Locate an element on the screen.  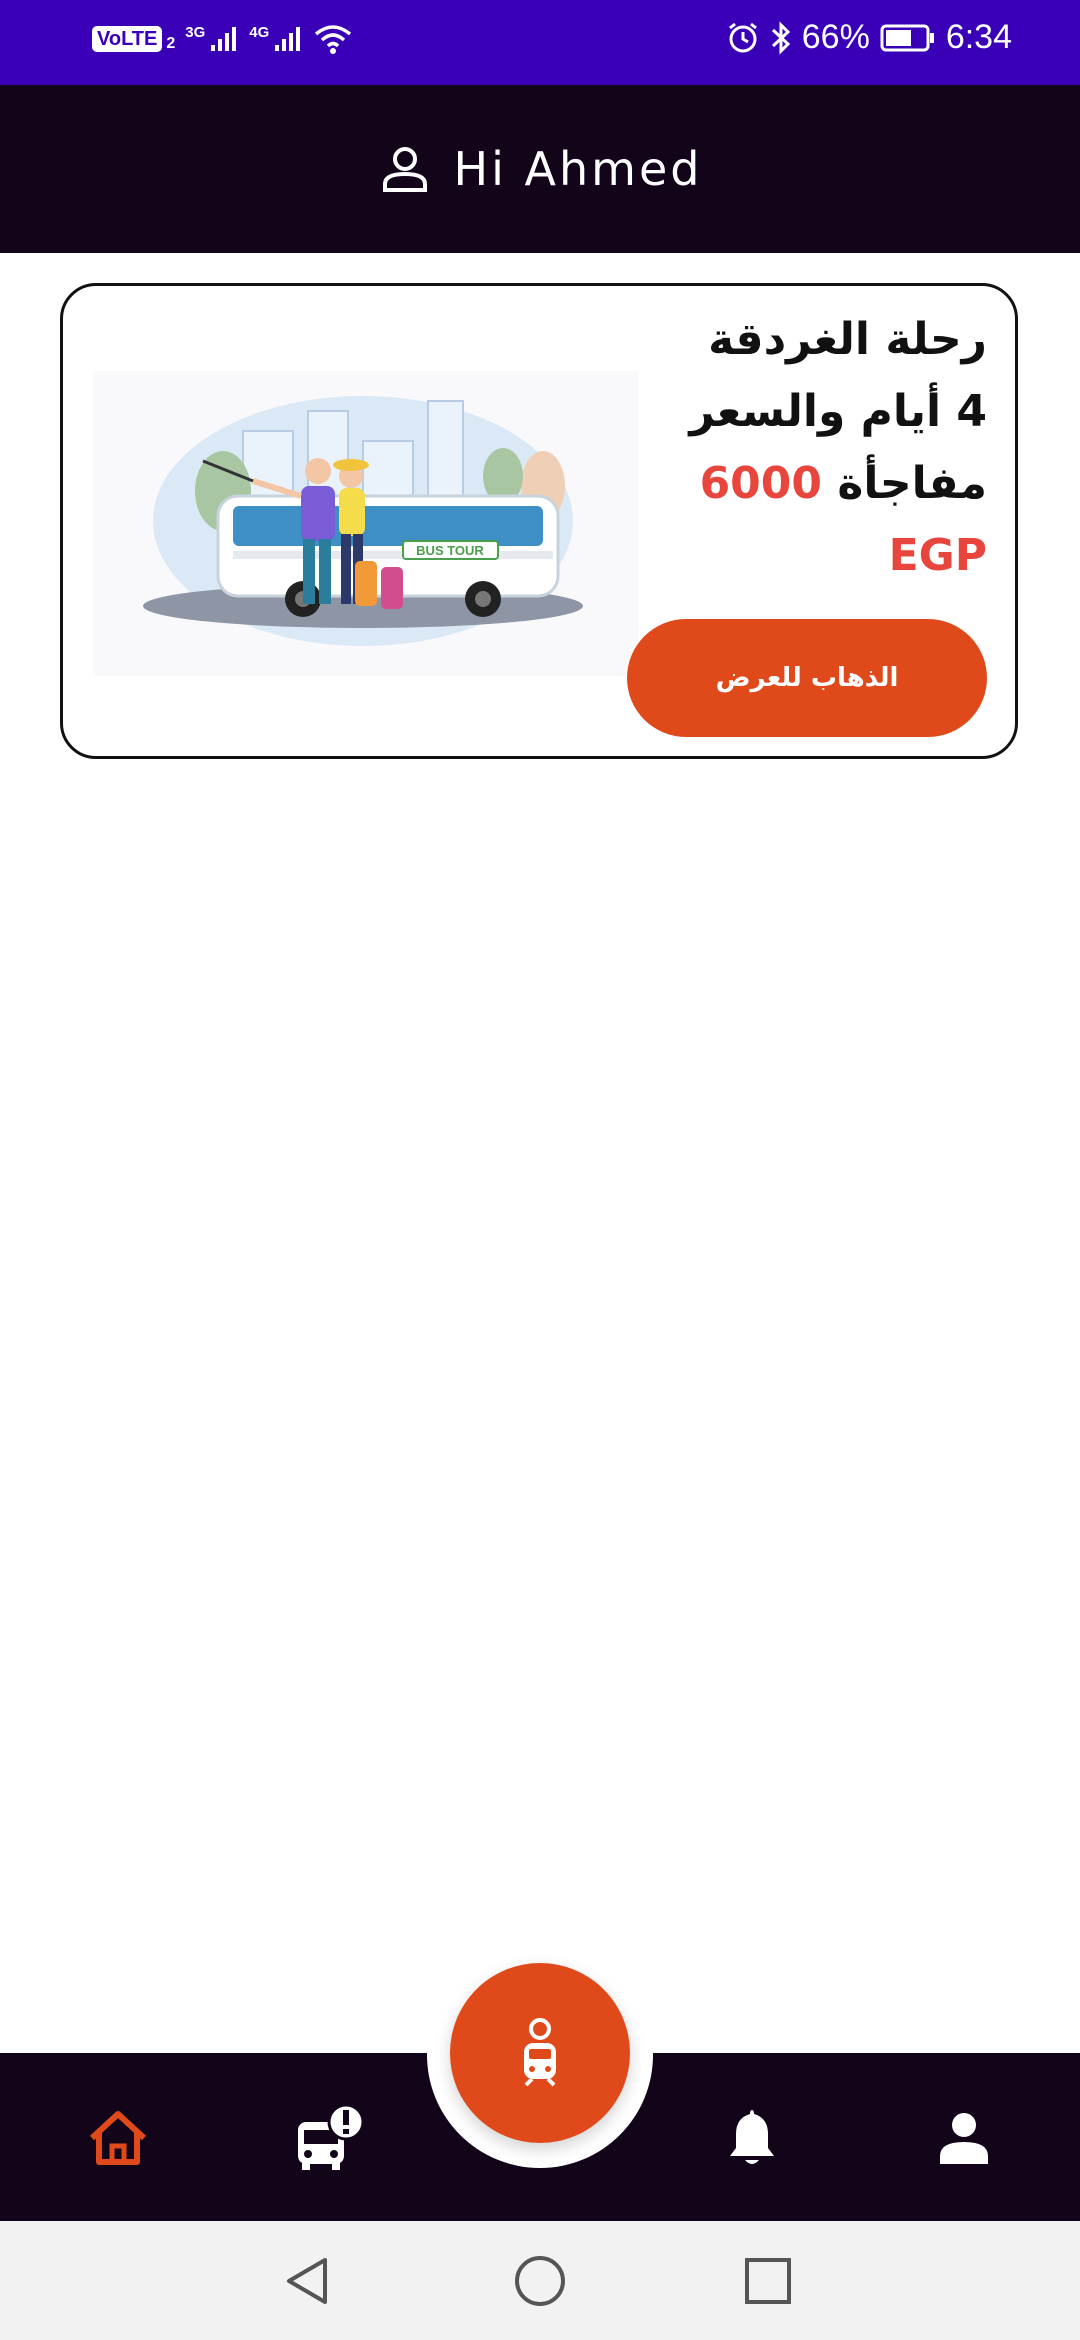
nav-item-notifications is located at coordinates (752, 2138).